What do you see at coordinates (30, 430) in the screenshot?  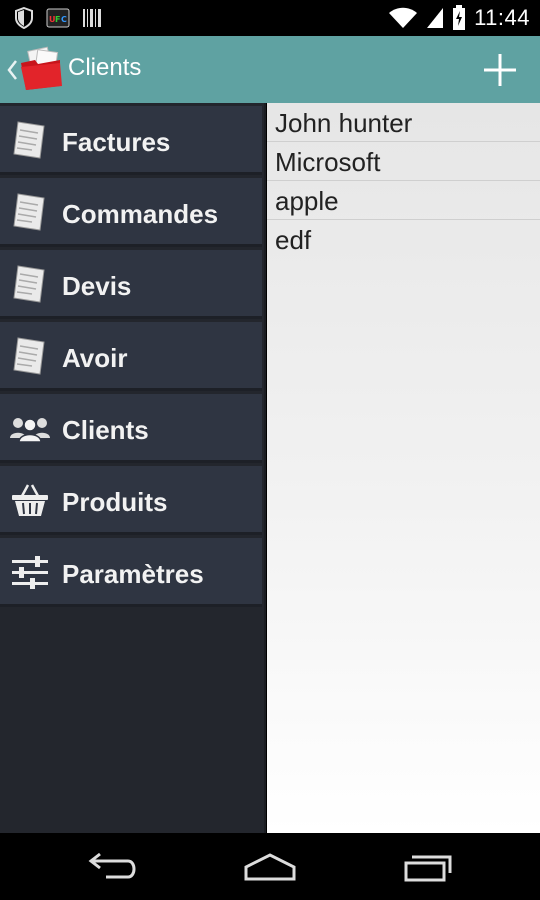 I see `users-icon` at bounding box center [30, 430].